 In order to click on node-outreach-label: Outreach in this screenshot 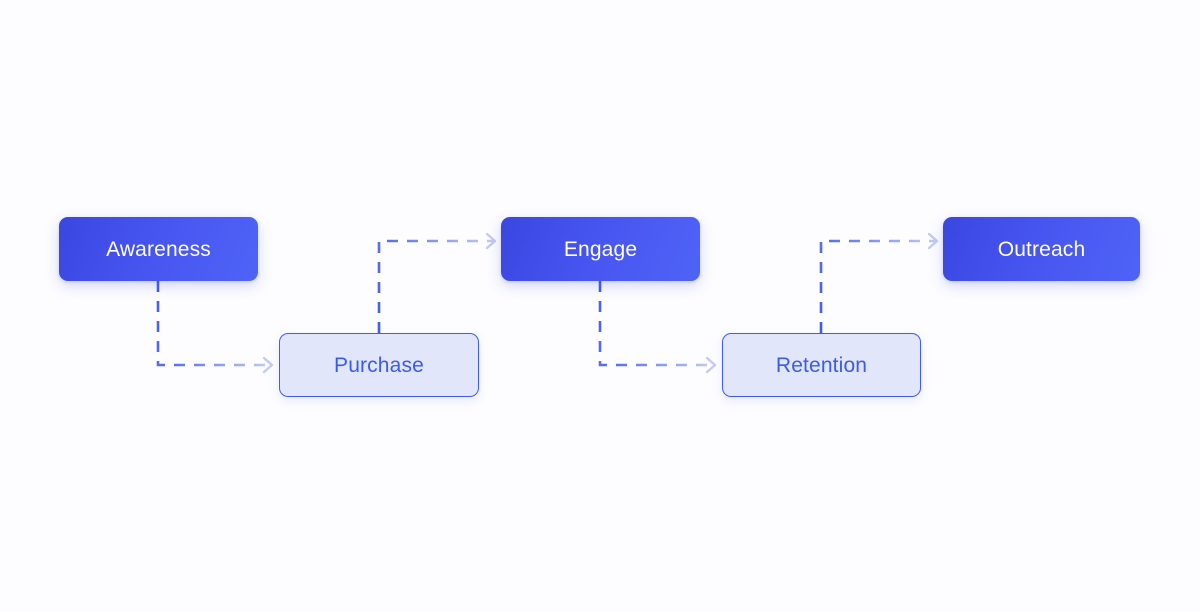, I will do `click(1041, 249)`.